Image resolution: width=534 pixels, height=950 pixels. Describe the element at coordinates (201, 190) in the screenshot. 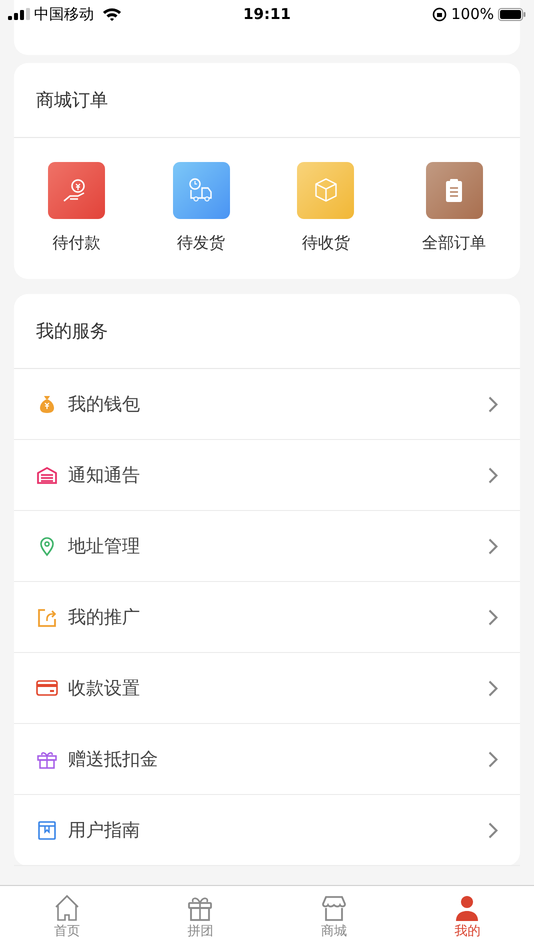

I see `truck-icon` at that location.